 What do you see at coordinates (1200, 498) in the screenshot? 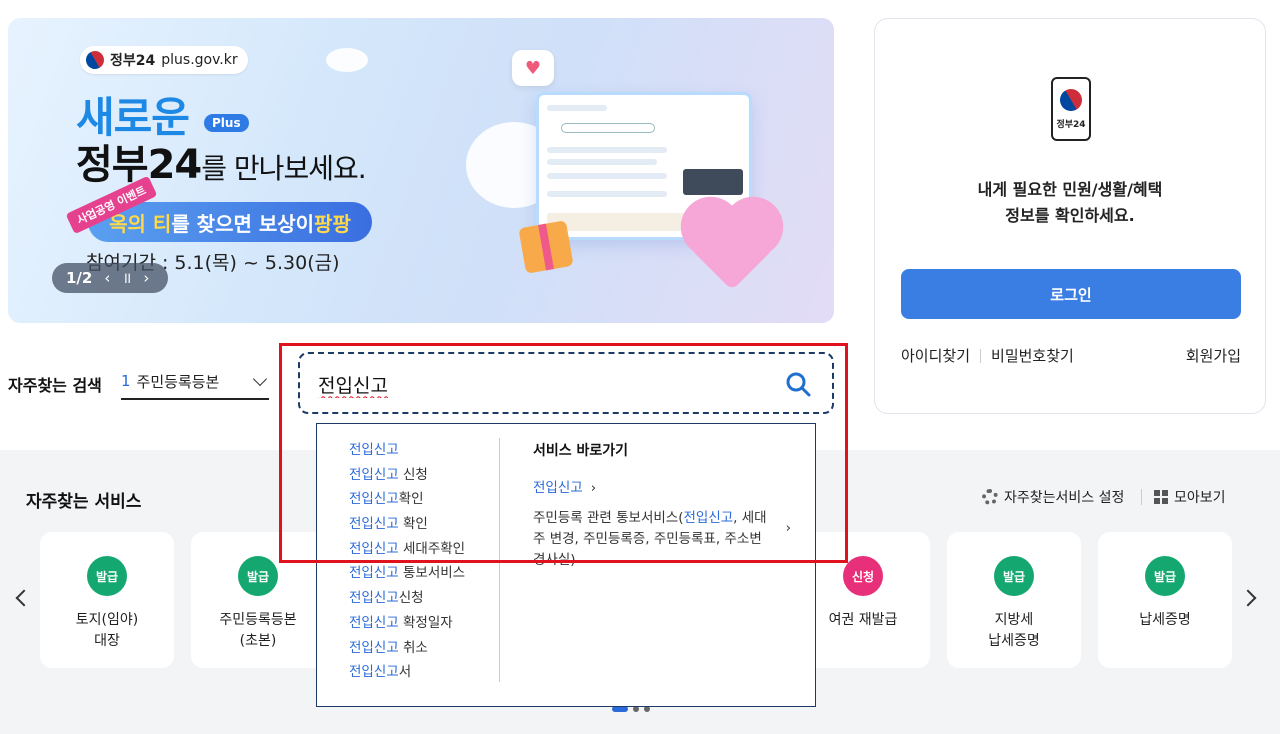
I see `view-all-label: 모아보기` at bounding box center [1200, 498].